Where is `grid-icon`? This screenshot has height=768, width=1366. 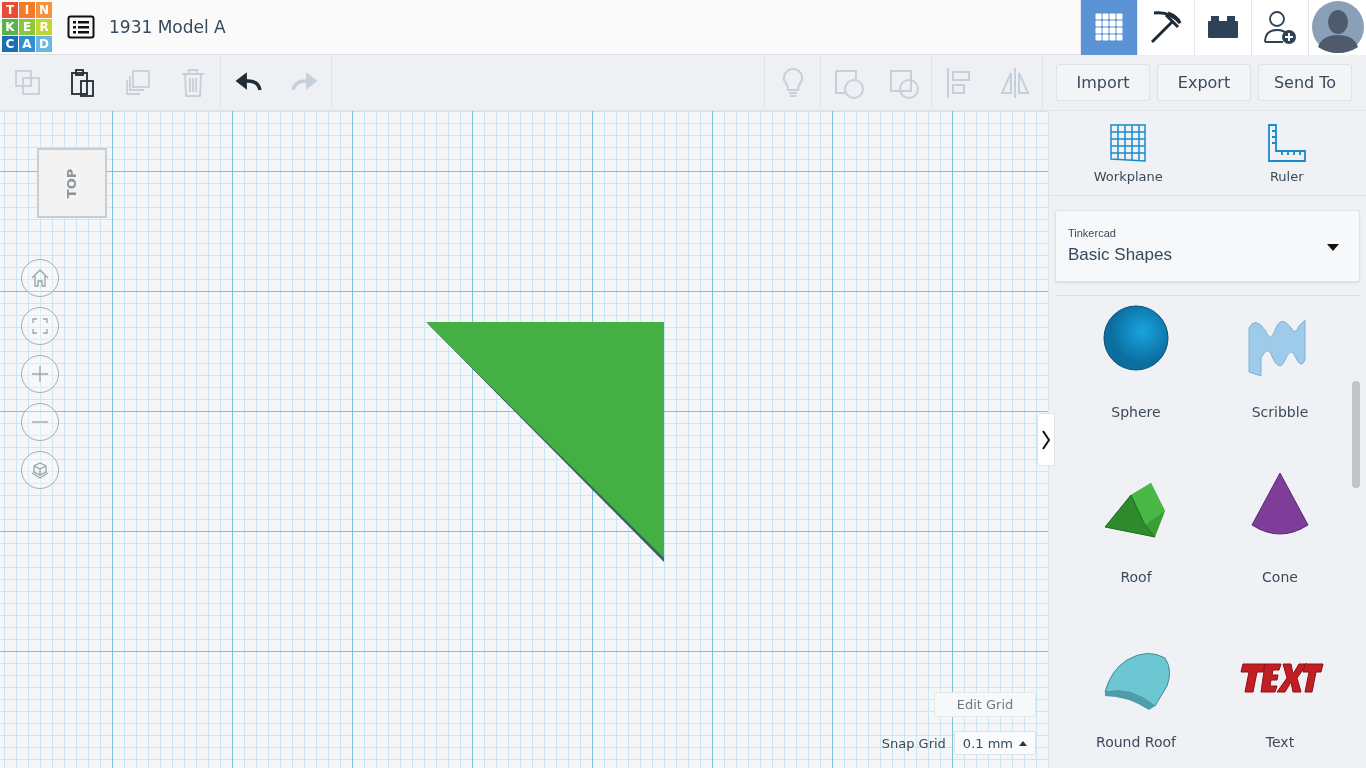
grid-icon is located at coordinates (1109, 27).